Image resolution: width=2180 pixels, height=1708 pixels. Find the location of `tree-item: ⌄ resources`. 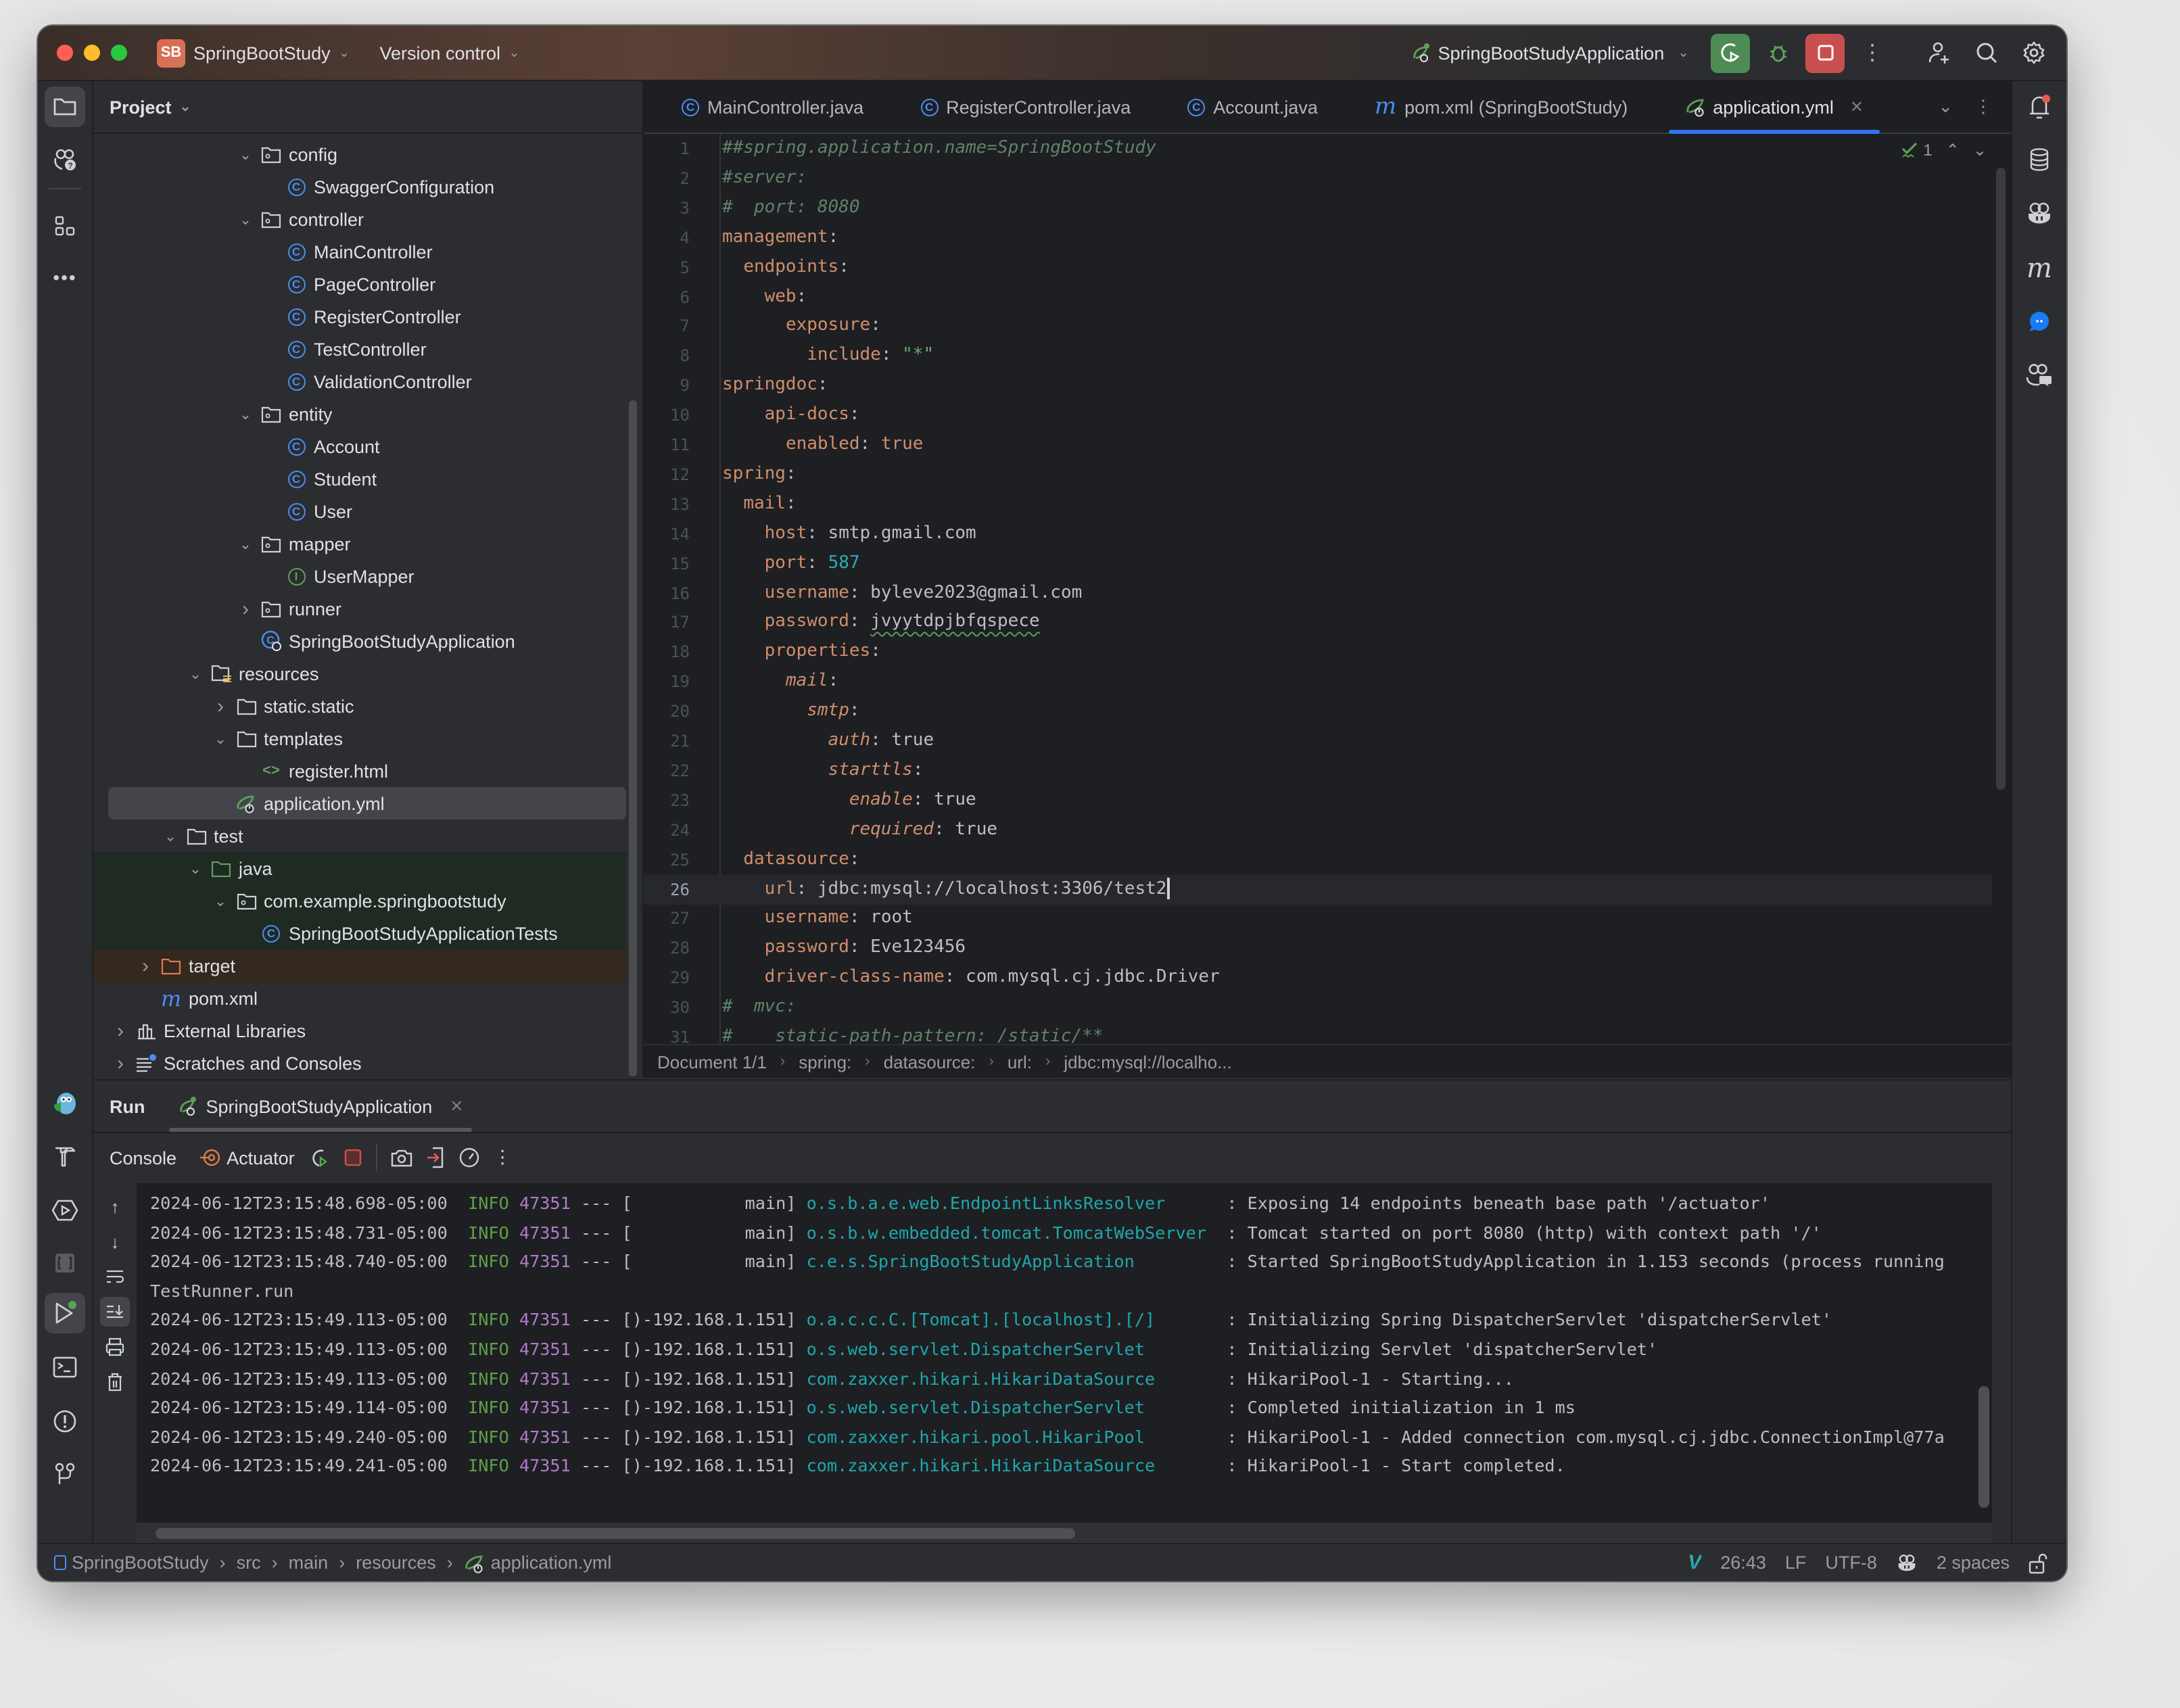

tree-item: ⌄ resources is located at coordinates (359, 673).